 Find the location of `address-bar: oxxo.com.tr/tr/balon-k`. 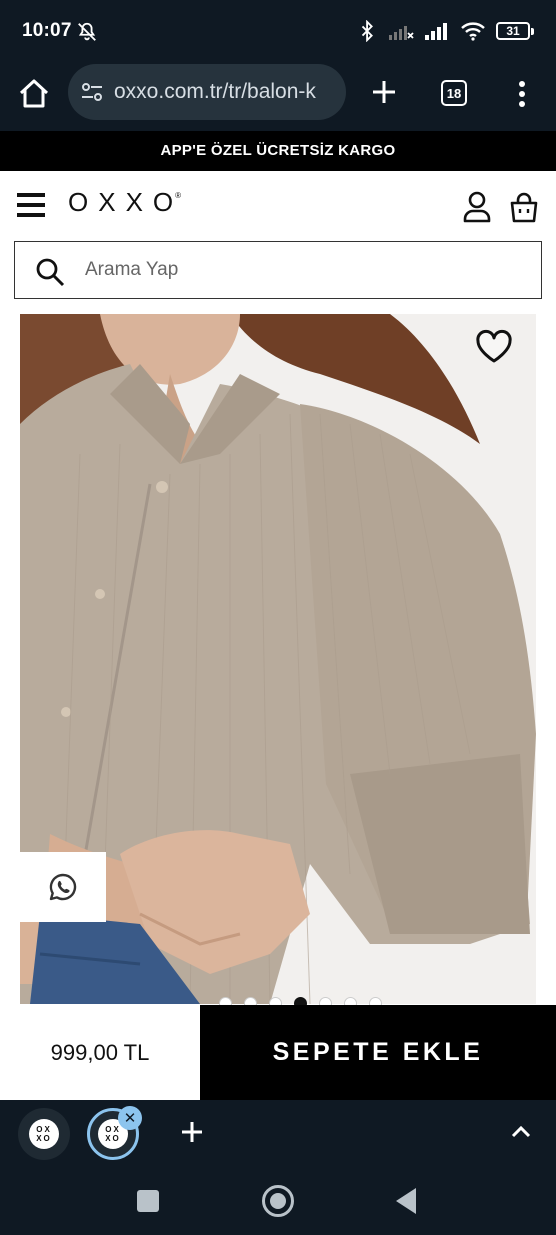

address-bar: oxxo.com.tr/tr/balon-k is located at coordinates (207, 92).